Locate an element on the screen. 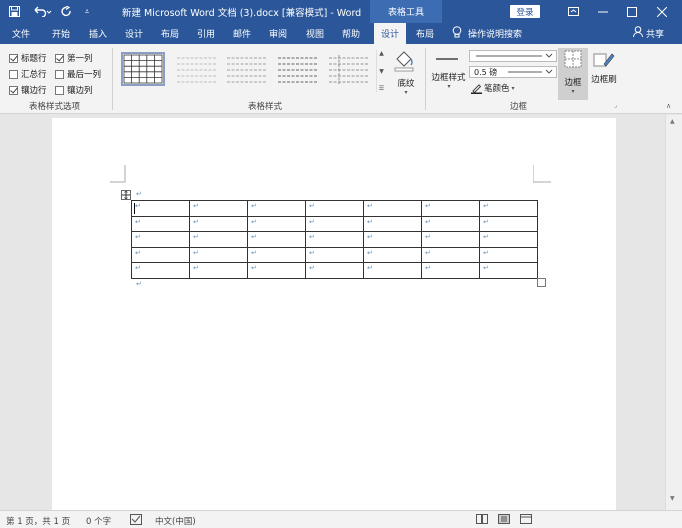  page-count: 第 1 页，共 1 页 is located at coordinates (38, 521).